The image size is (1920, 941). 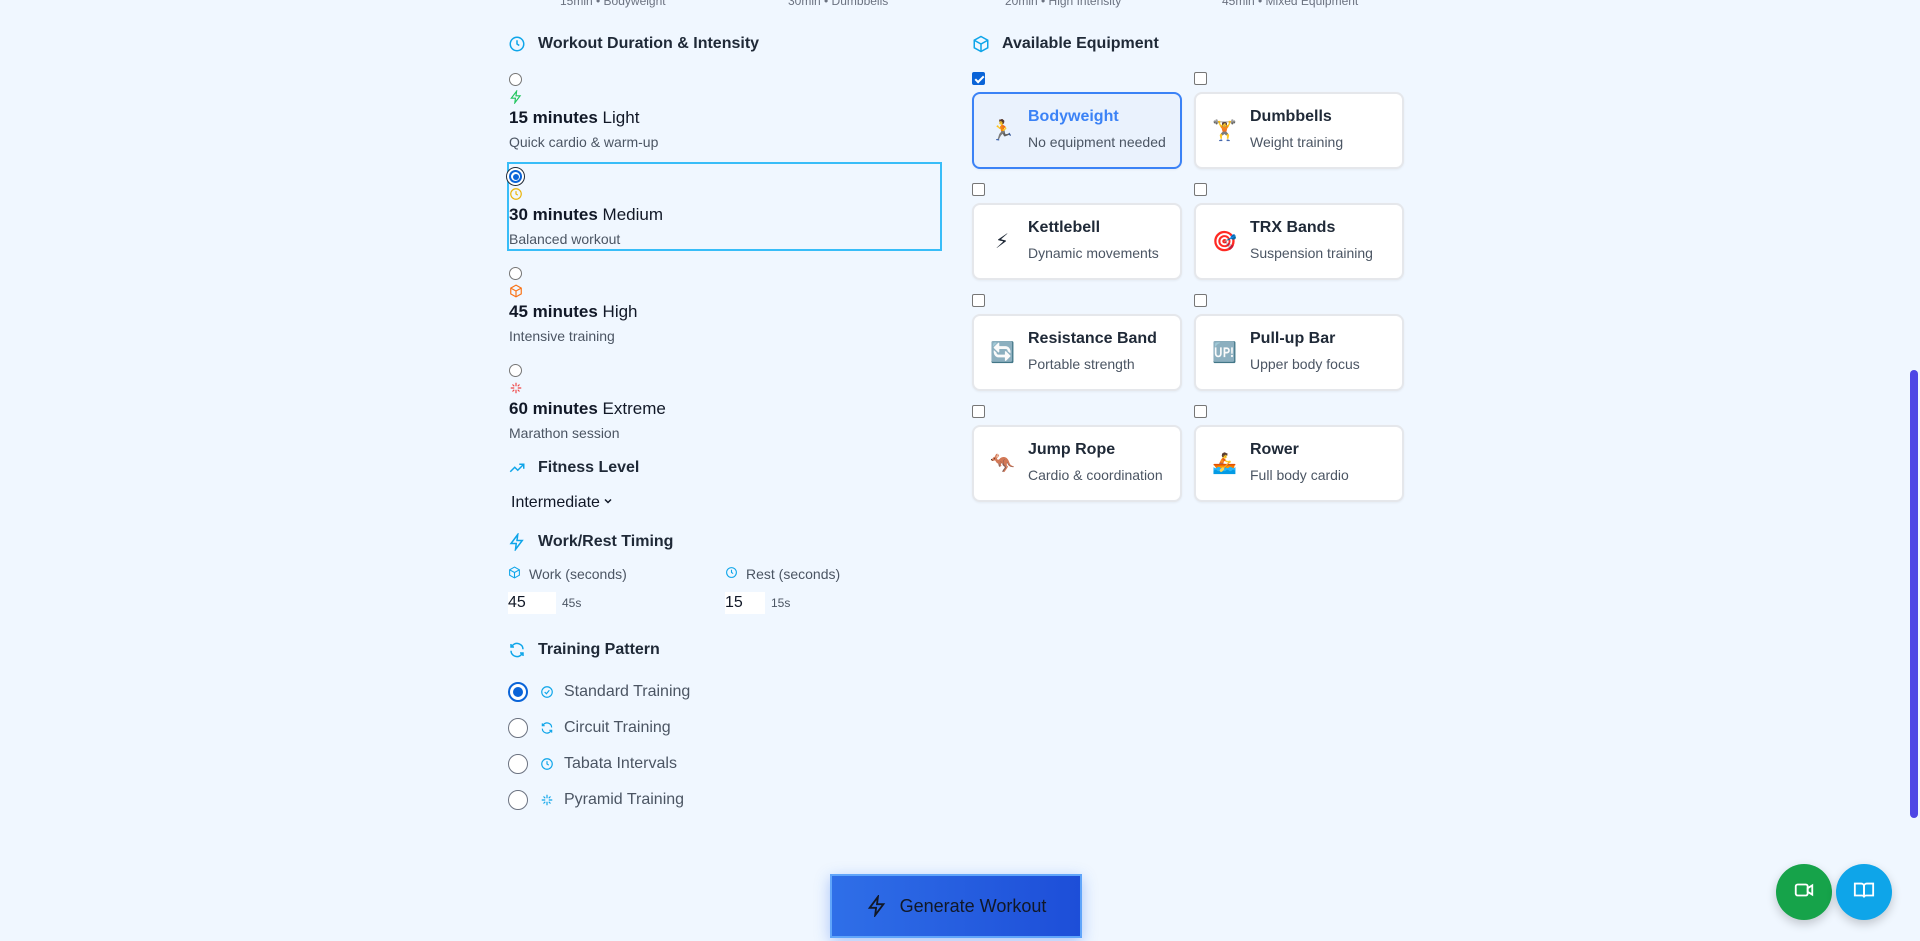 I want to click on equipment-name: Dumbbells, so click(x=1291, y=116).